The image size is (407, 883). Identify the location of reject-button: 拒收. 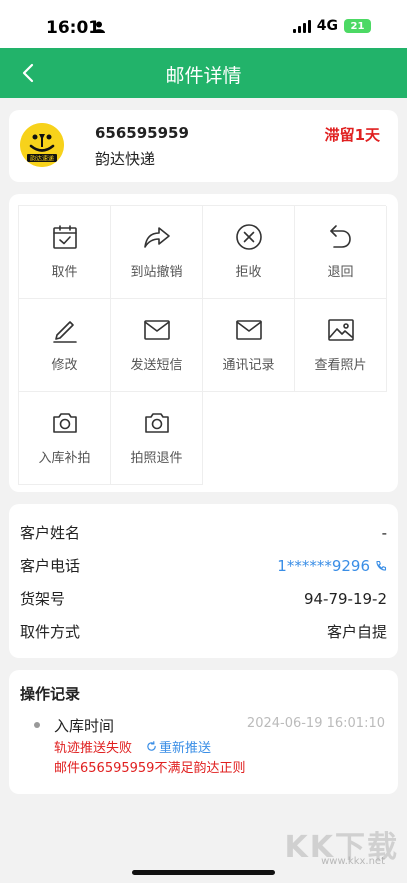
(249, 252).